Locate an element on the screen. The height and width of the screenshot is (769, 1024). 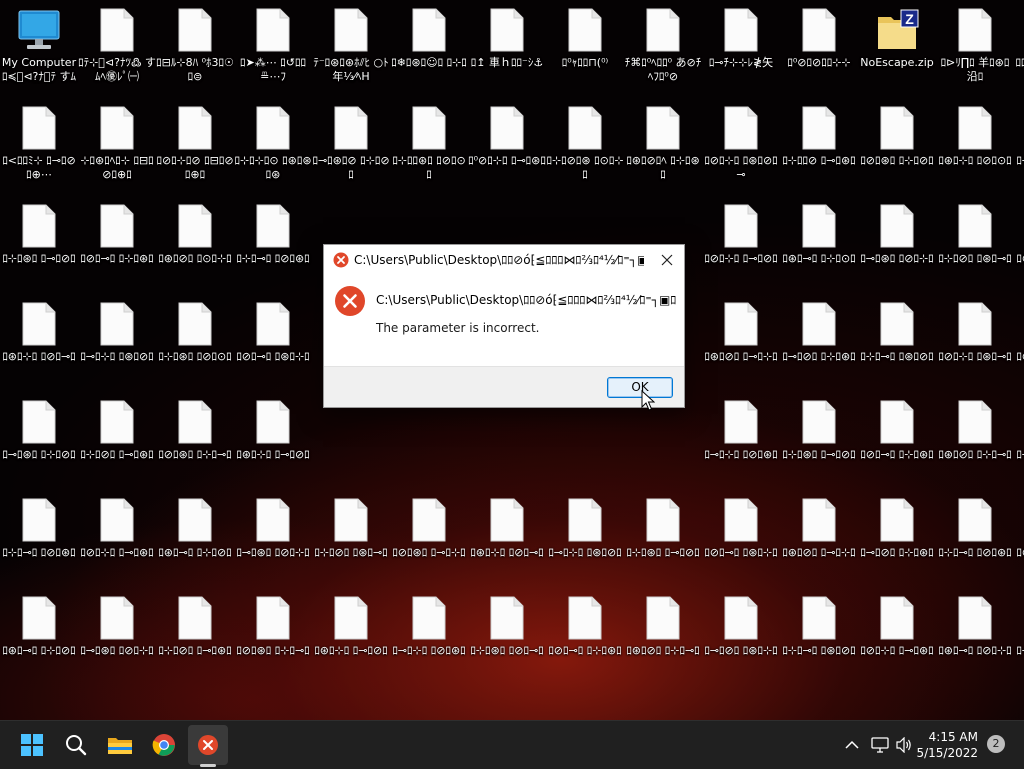
chrome-button is located at coordinates (164, 745).